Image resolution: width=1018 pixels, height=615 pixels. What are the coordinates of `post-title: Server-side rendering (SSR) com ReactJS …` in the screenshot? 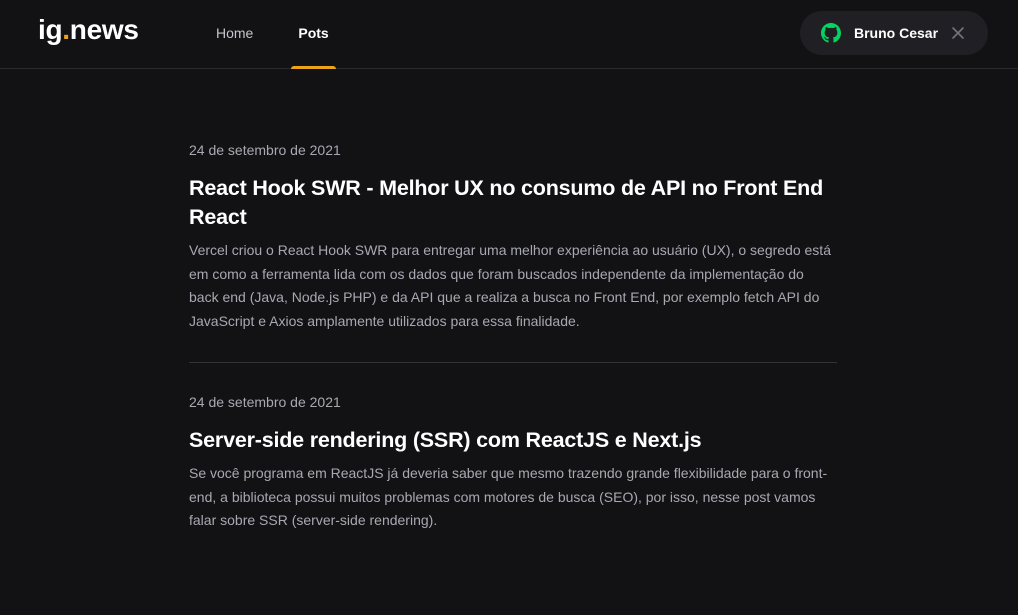 It's located at (513, 440).